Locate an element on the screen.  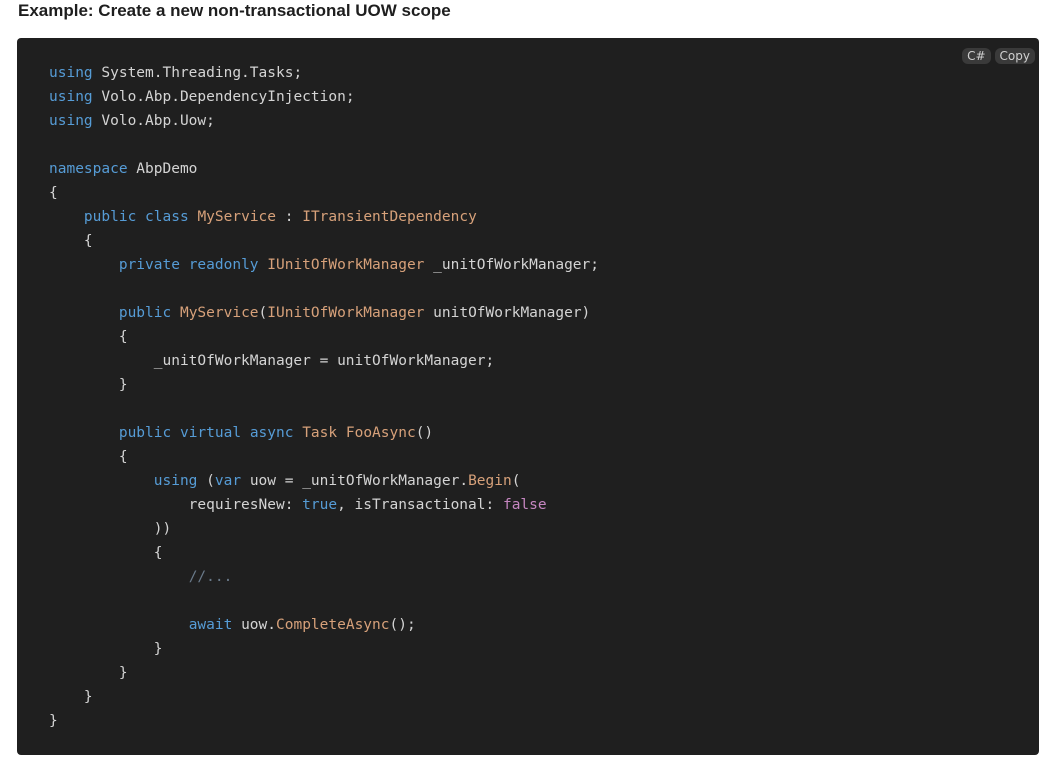
code-token-plain: () is located at coordinates (424, 433).